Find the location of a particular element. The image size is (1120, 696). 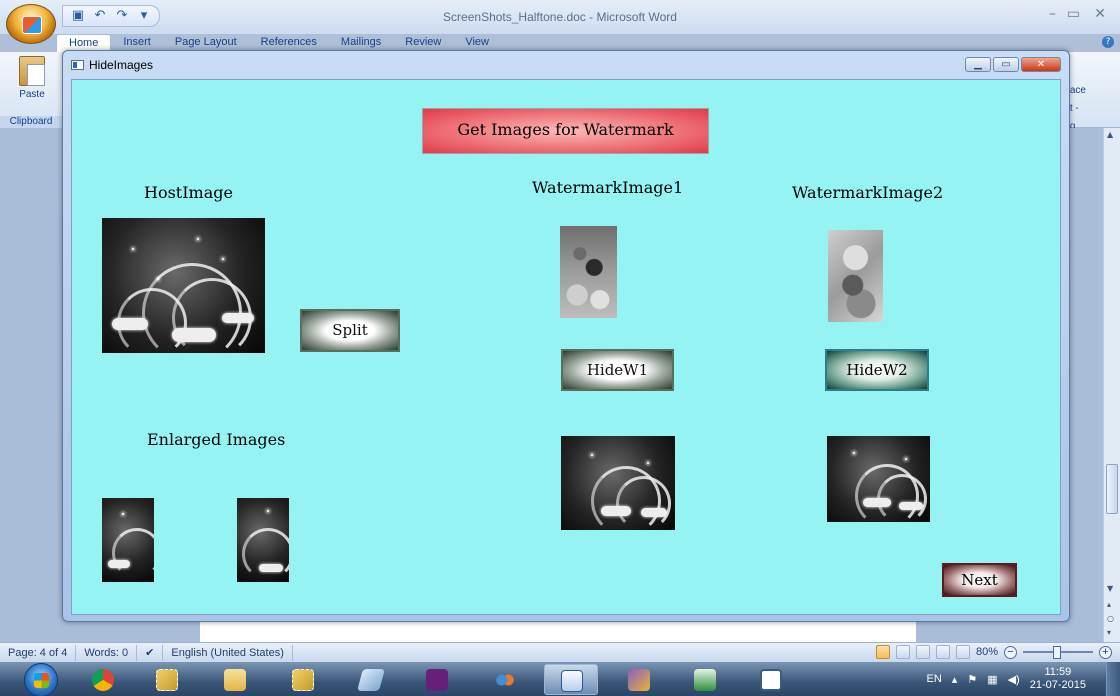

clock-time: 11:59 is located at coordinates (1058, 672).